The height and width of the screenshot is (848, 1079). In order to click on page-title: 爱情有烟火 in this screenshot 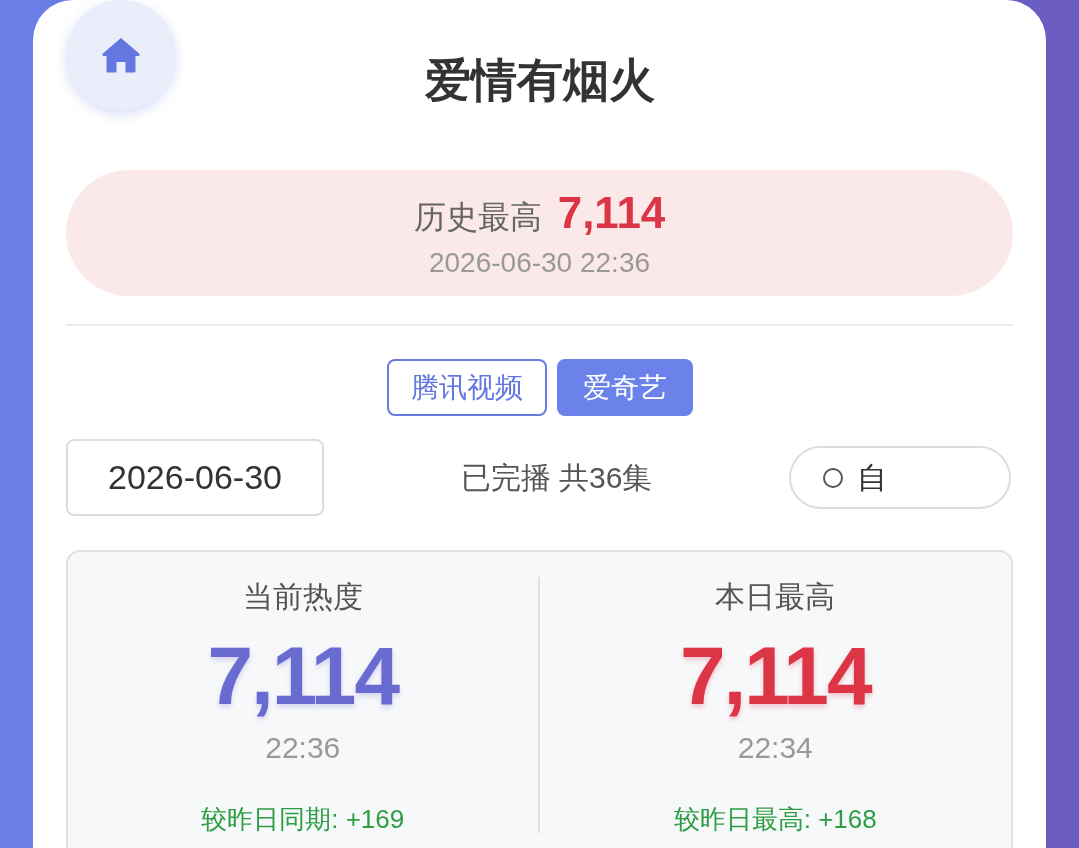, I will do `click(539, 80)`.